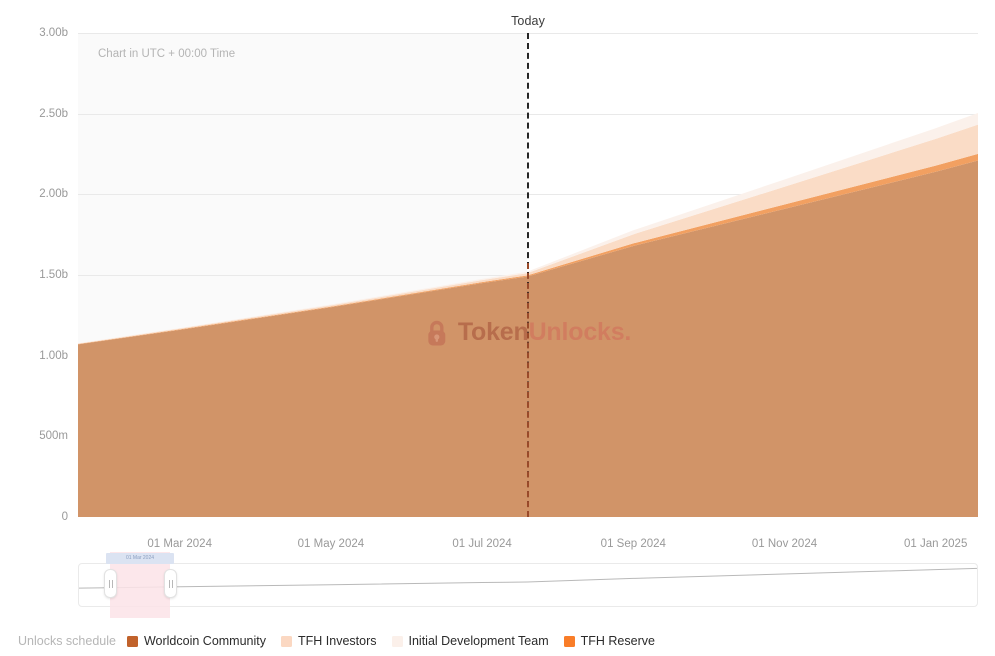  Describe the element at coordinates (528, 21) in the screenshot. I see `today-marker-label: Today` at that location.